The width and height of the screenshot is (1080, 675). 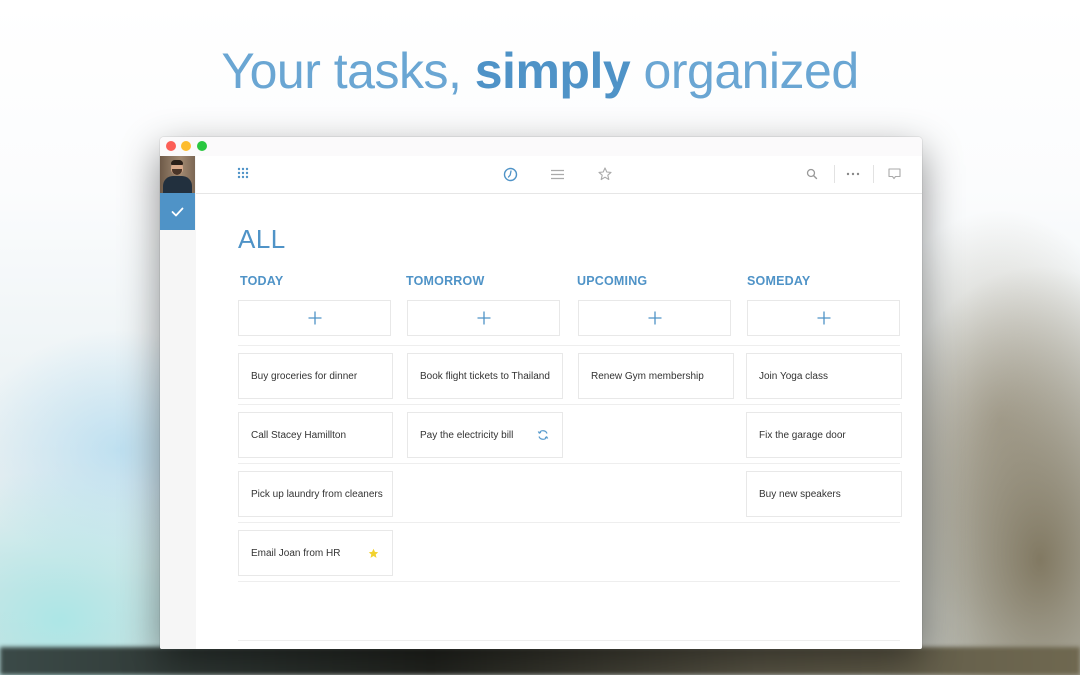 I want to click on add-task-upcoming-button, so click(x=654, y=318).